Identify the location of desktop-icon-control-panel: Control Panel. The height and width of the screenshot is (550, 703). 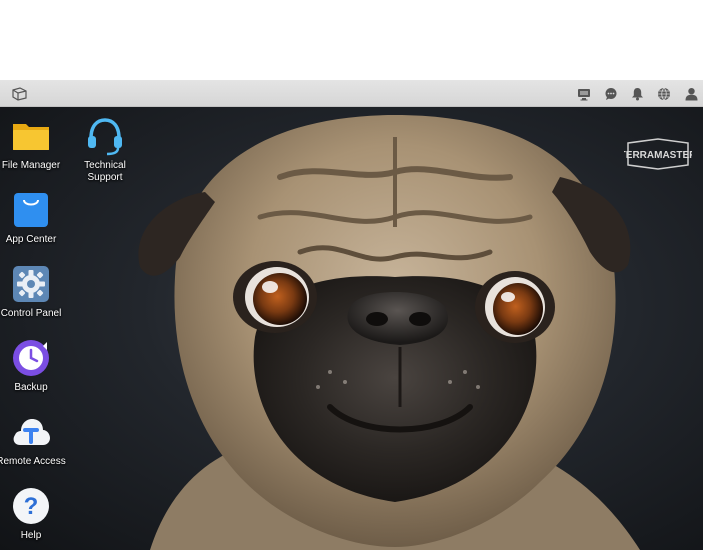
(33, 292).